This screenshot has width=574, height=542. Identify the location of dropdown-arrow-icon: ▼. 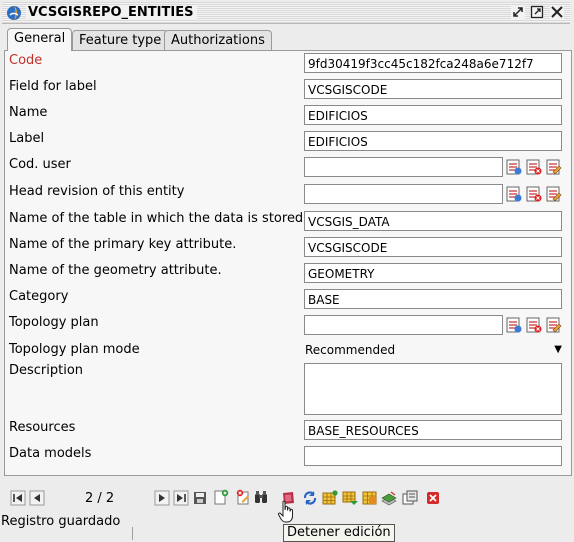
(558, 349).